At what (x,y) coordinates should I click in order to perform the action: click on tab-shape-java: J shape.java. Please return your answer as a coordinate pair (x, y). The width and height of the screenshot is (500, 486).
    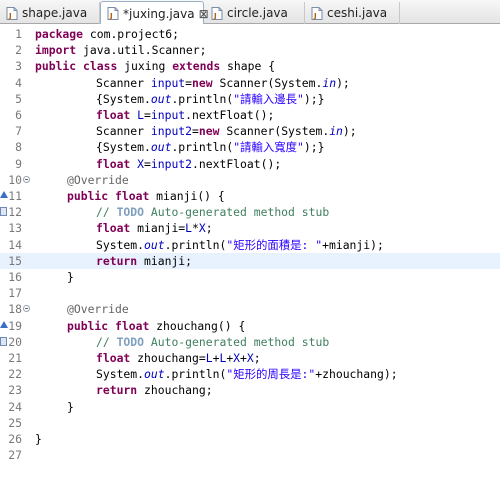
    Looking at the image, I should click on (50, 13).